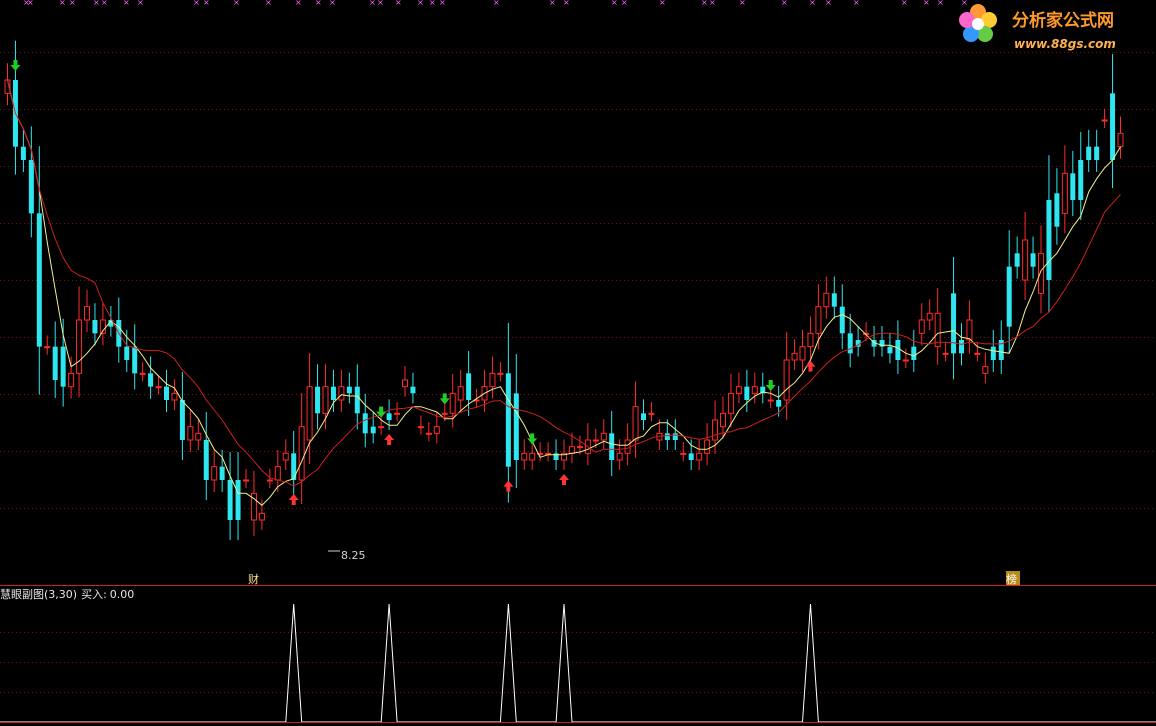 The image size is (1156, 726). I want to click on buy-label: 买入:, so click(94, 594).